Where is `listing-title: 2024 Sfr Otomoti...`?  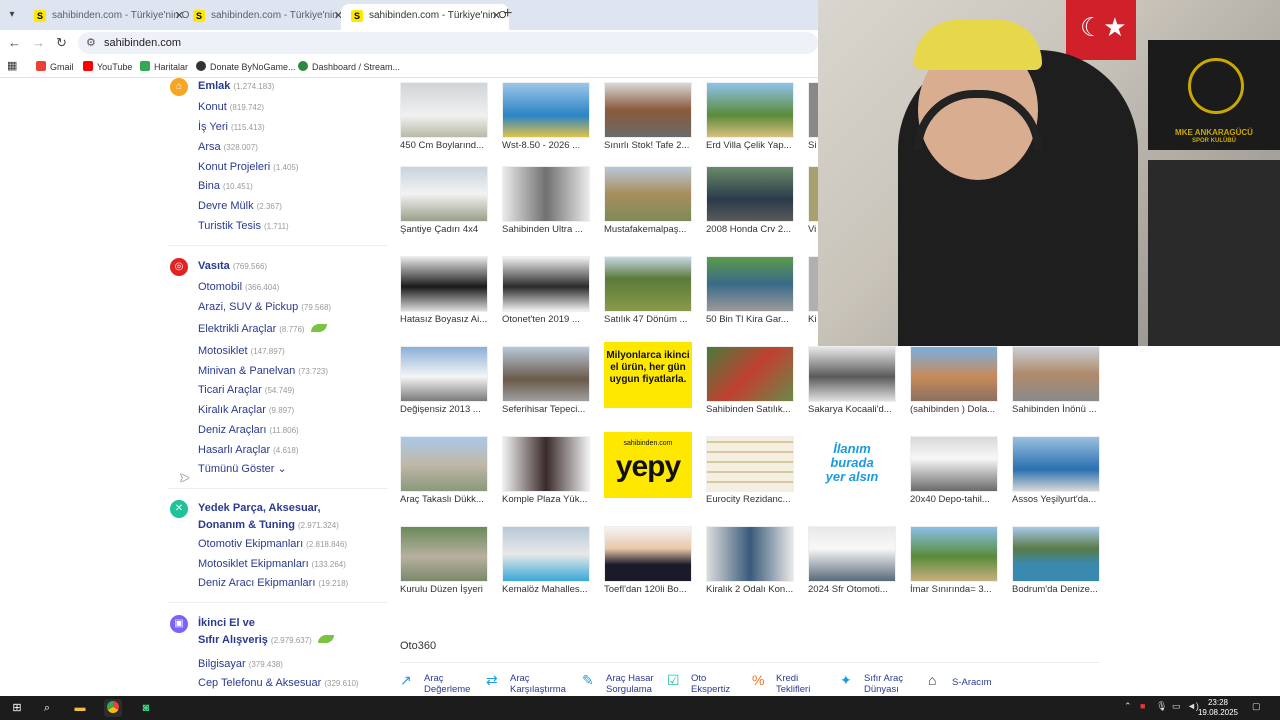 listing-title: 2024 Sfr Otomoti... is located at coordinates (848, 589).